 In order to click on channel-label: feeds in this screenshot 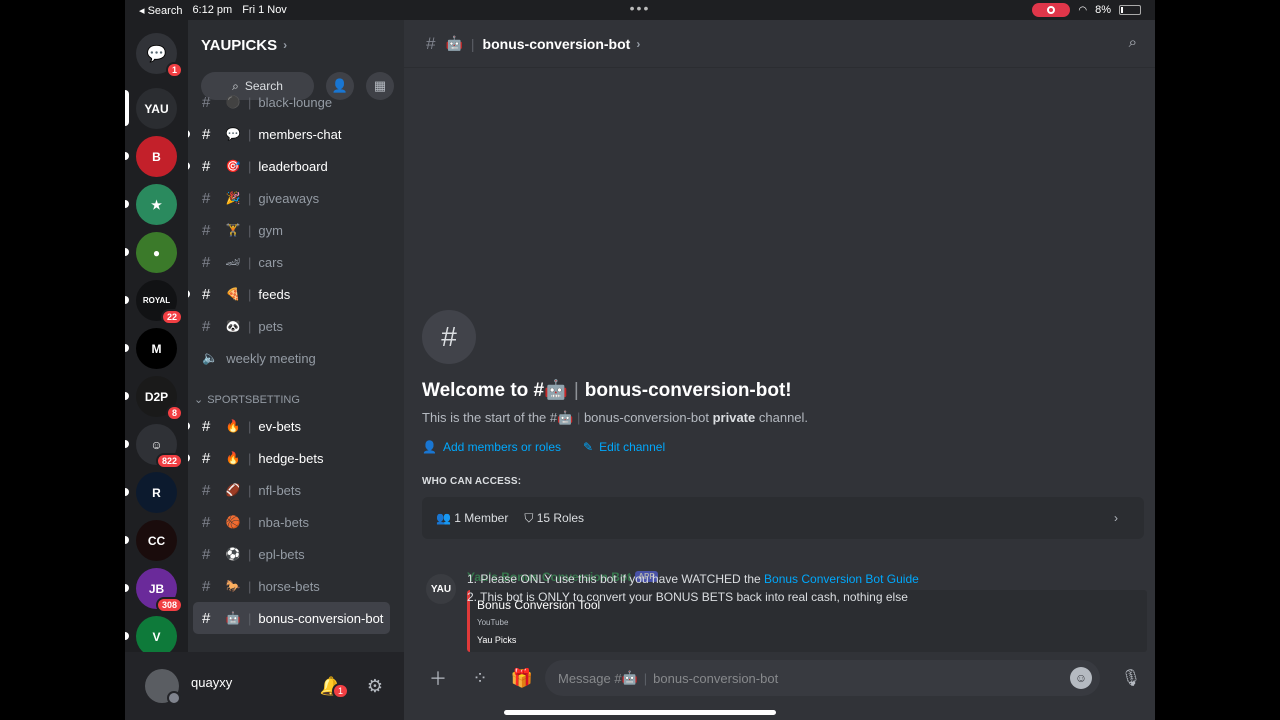, I will do `click(274, 294)`.